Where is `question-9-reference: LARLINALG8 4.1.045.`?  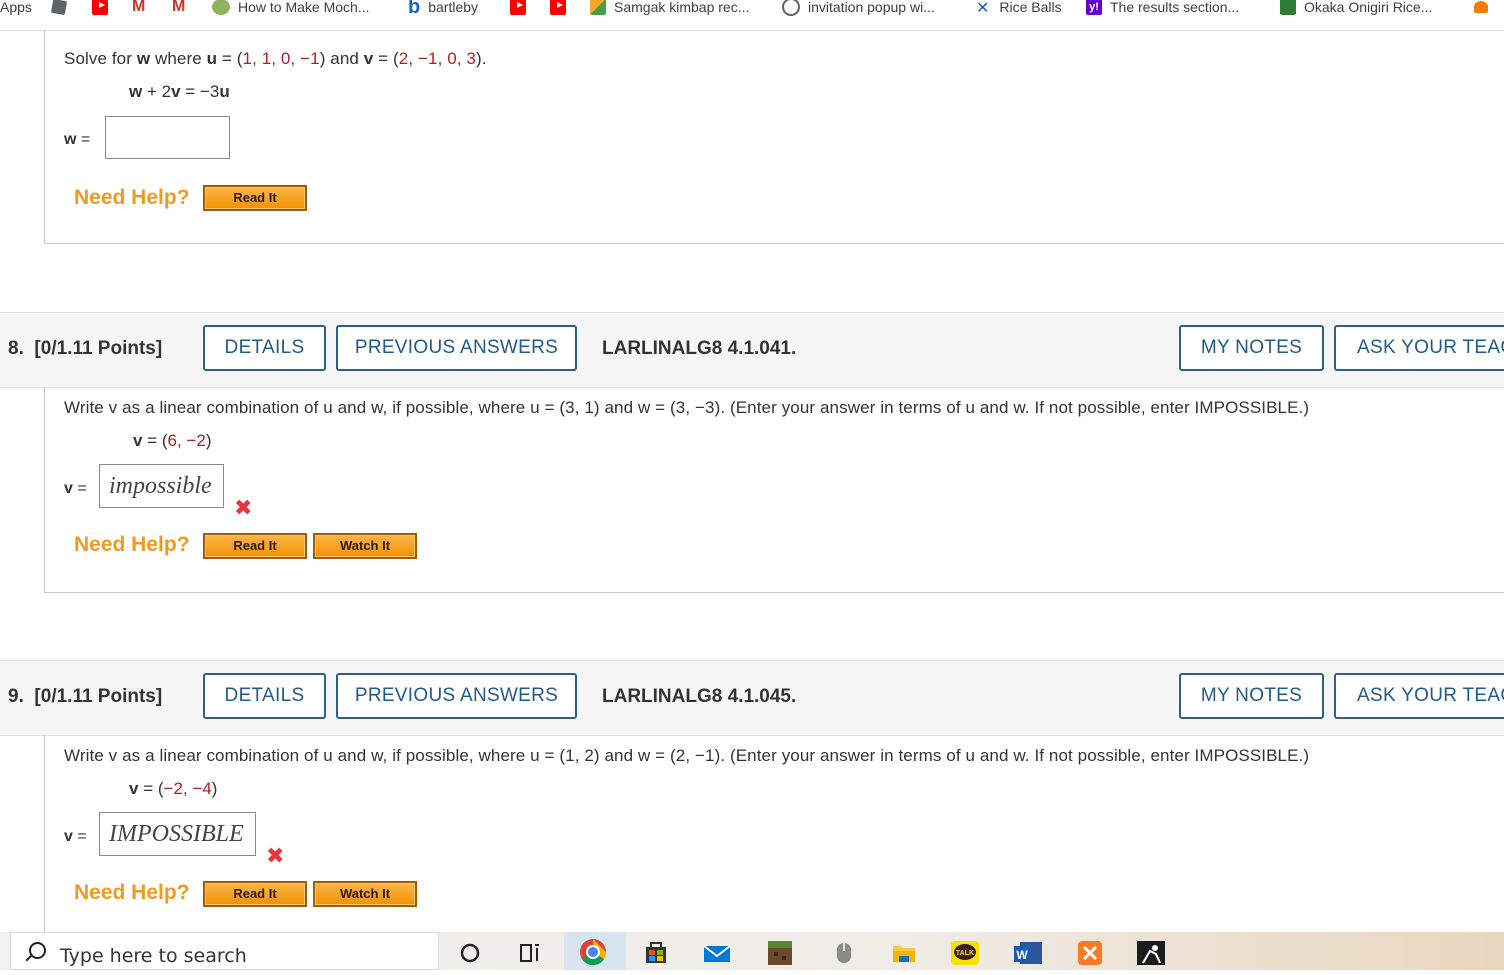
question-9-reference: LARLINALG8 4.1.045. is located at coordinates (699, 696).